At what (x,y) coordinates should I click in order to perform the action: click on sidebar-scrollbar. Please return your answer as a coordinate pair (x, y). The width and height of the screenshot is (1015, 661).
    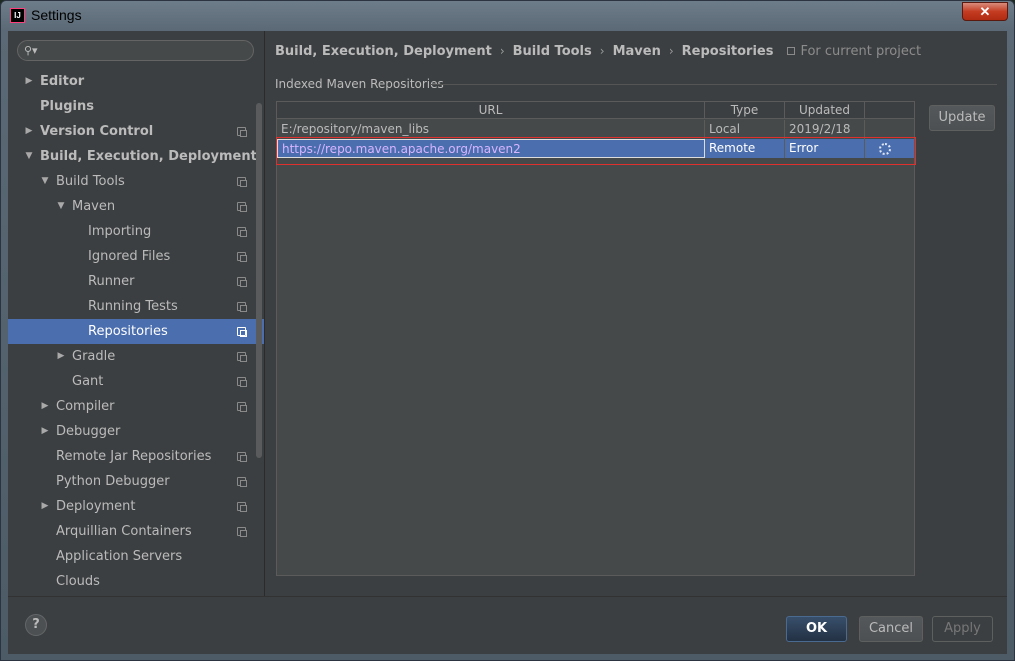
    Looking at the image, I should click on (259, 280).